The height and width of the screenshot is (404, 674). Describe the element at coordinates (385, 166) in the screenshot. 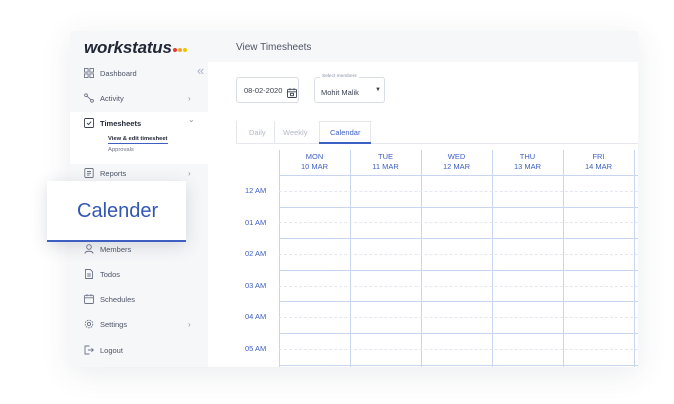

I see `day-date: 11 MAR` at that location.